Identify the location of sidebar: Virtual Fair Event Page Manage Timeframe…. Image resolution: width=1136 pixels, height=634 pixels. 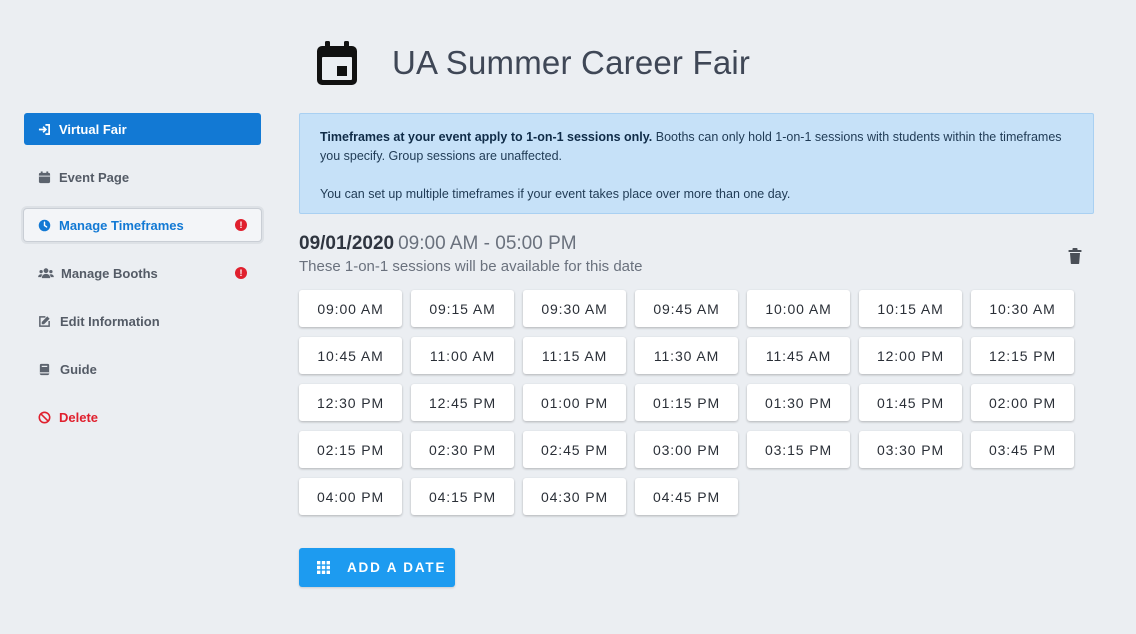
(142, 281).